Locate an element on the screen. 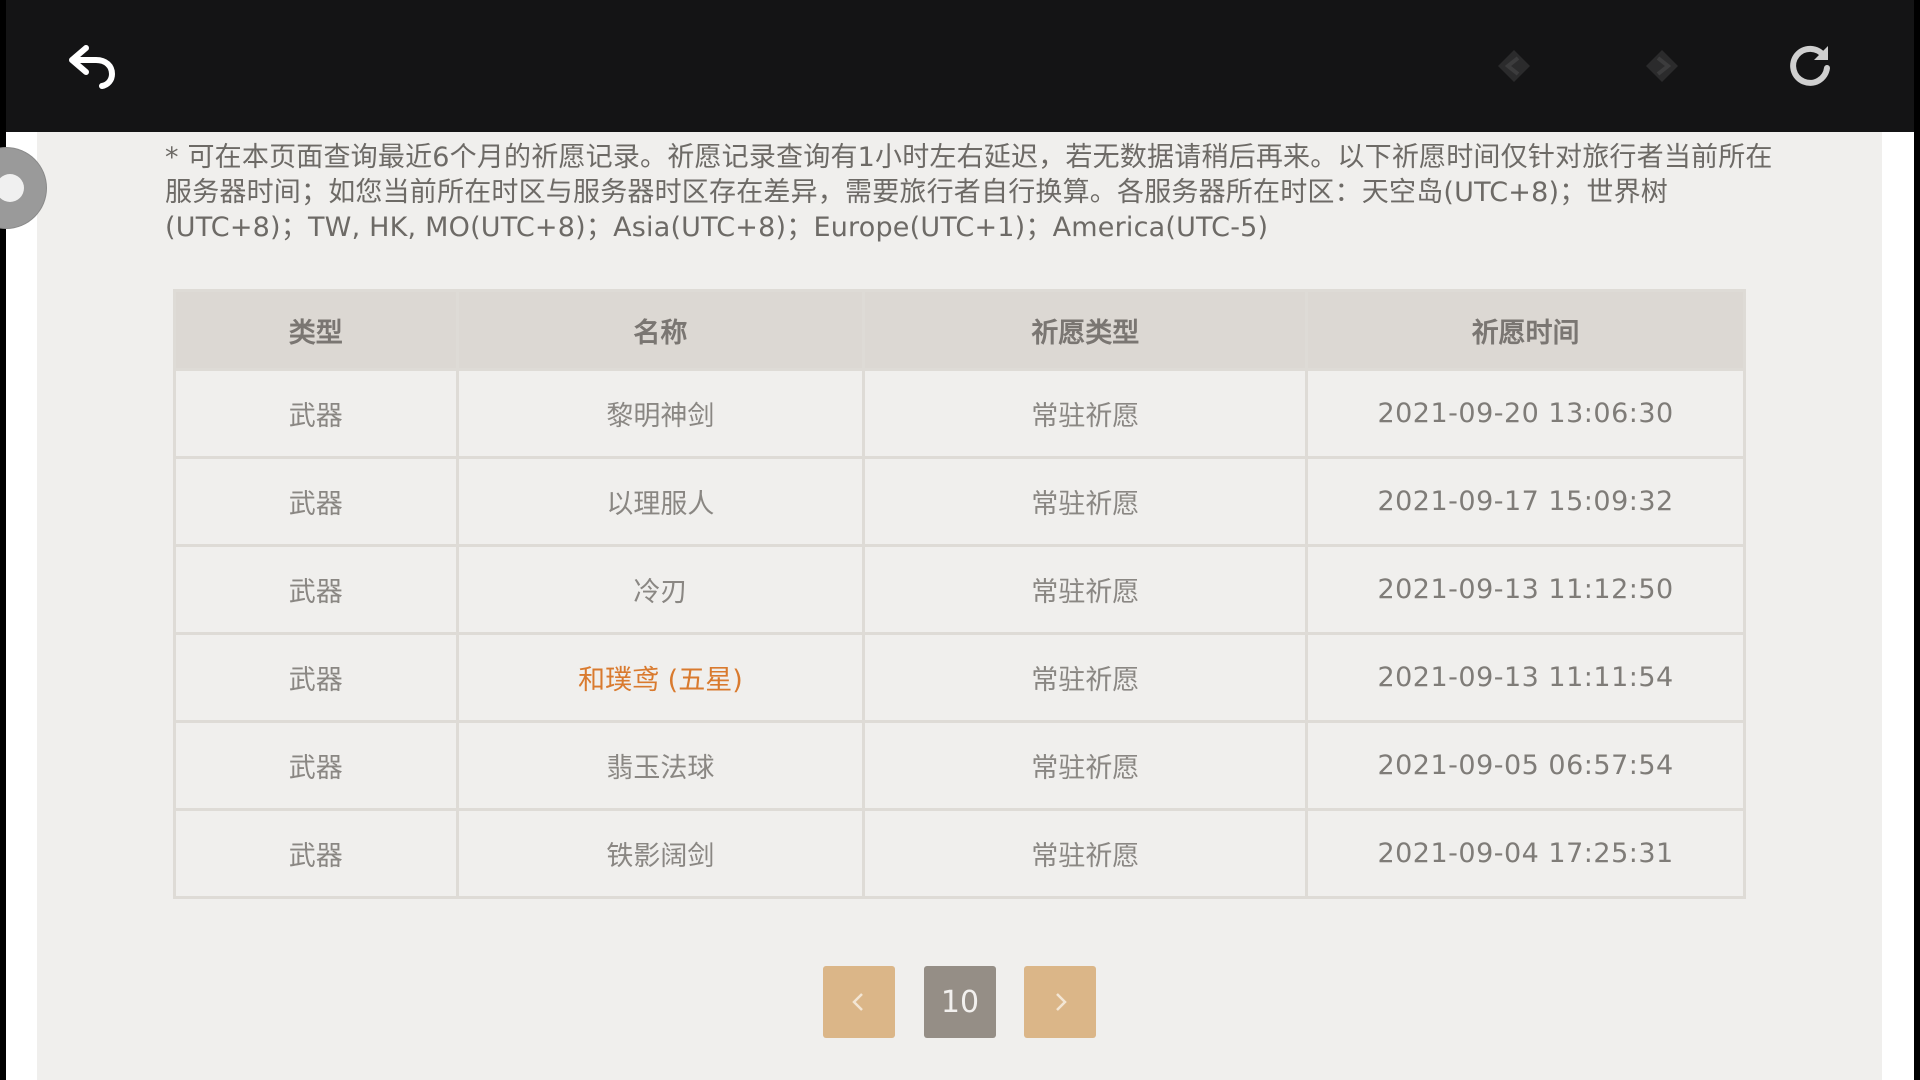 This screenshot has height=1080, width=1920. cell-wish-time: 2021-09-04 17:25:31 is located at coordinates (1525, 853).